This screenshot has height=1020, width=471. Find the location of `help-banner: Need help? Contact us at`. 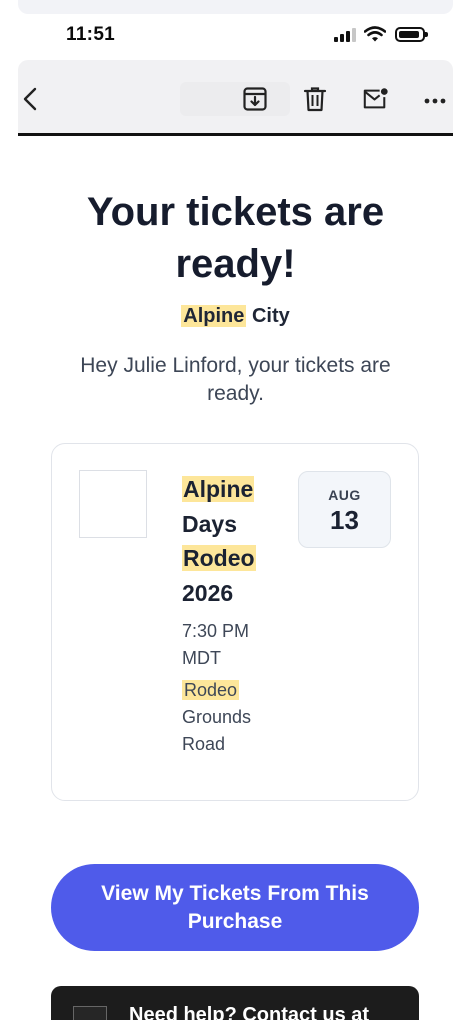

help-banner: Need help? Contact us at is located at coordinates (235, 1003).